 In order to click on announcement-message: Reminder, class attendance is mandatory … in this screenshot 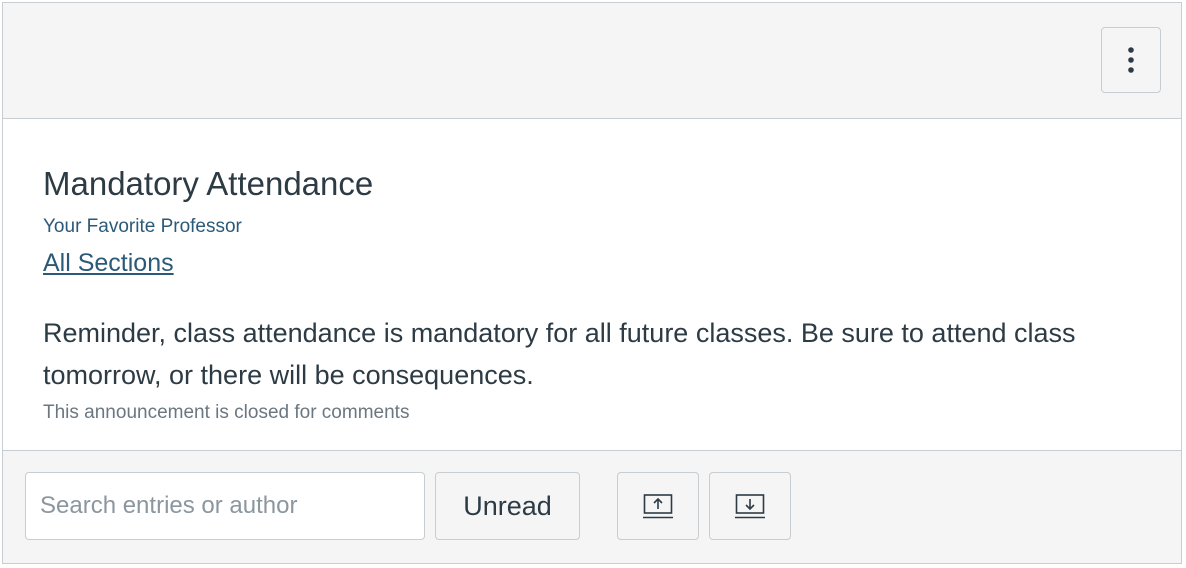, I will do `click(559, 354)`.